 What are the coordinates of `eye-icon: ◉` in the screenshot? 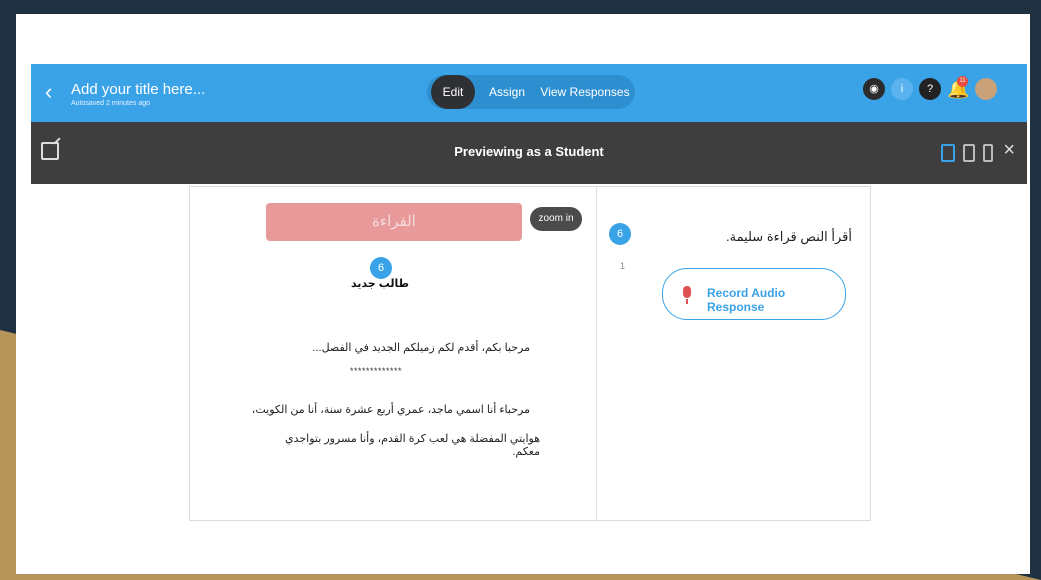 It's located at (874, 89).